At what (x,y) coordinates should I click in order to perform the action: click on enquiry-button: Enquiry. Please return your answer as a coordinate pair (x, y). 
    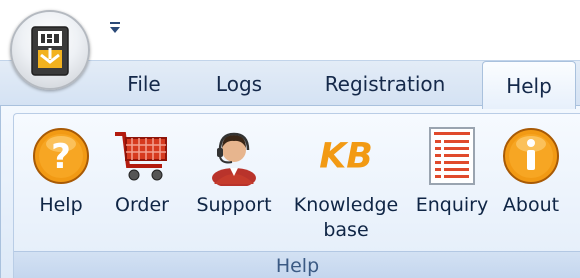
    Looking at the image, I should click on (452, 172).